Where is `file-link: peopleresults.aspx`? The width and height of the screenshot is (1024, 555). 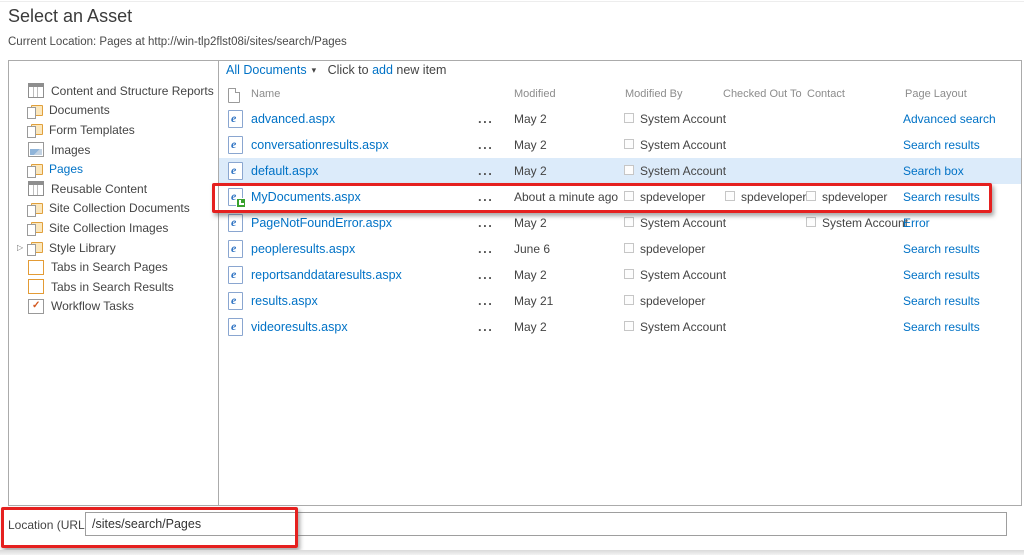
file-link: peopleresults.aspx is located at coordinates (303, 249).